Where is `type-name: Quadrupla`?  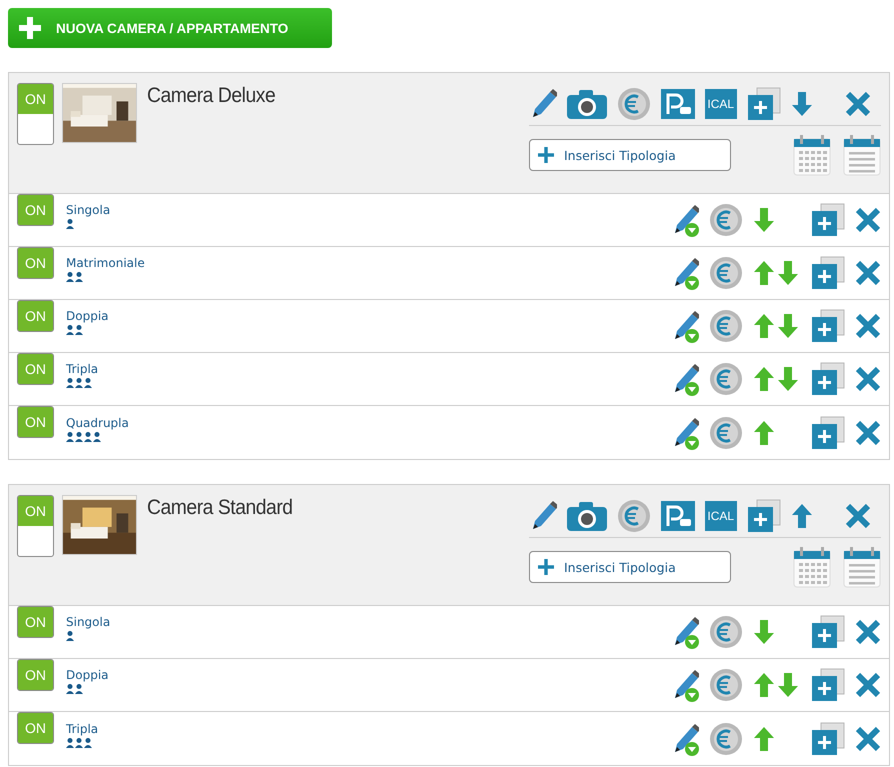
type-name: Quadrupla is located at coordinates (97, 423).